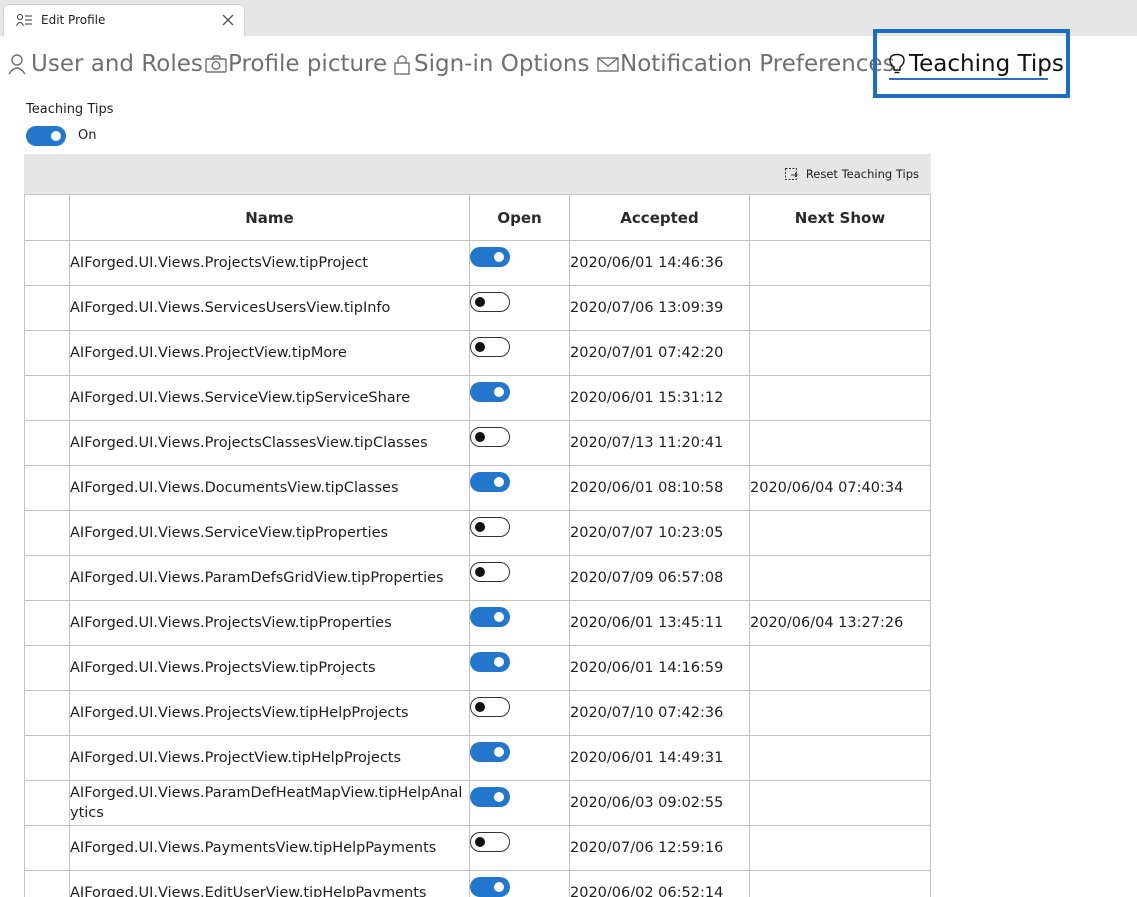 The height and width of the screenshot is (897, 1137). I want to click on teaching-tips-toggle, so click(46, 136).